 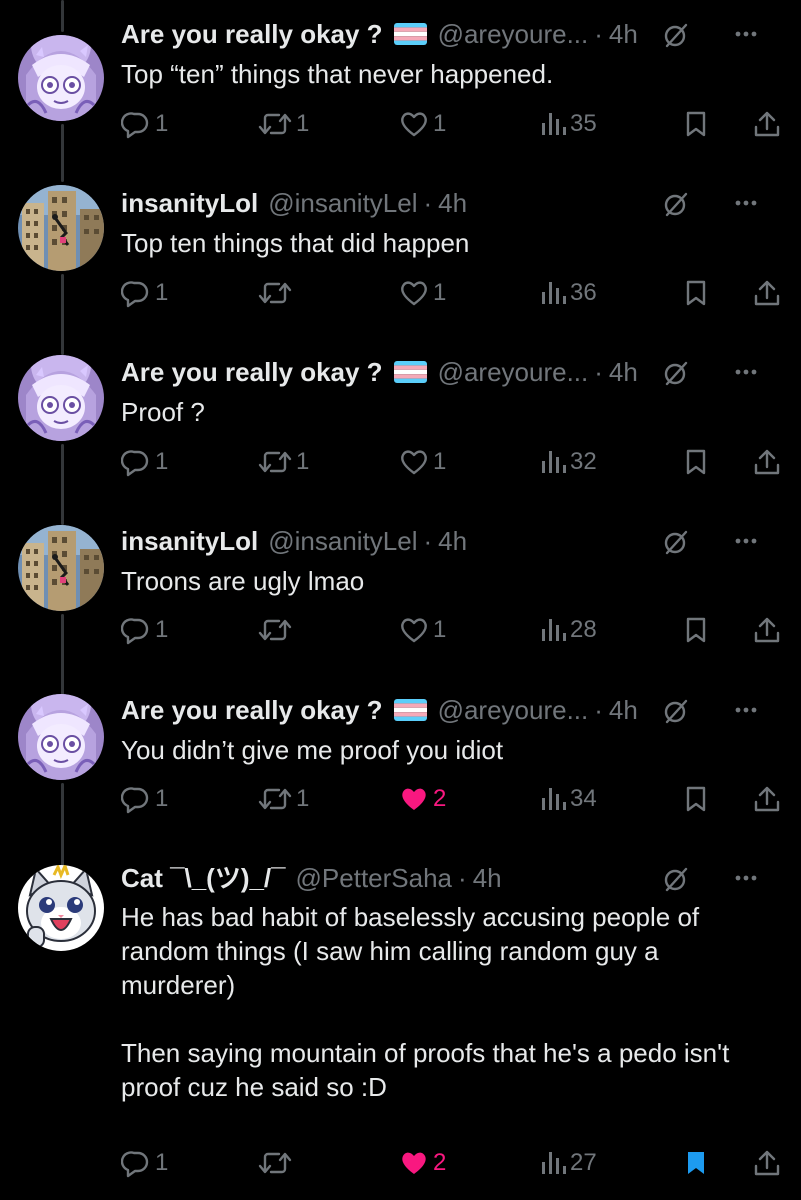 I want to click on tweet-actions: 1 1 1 35, so click(x=400, y=124).